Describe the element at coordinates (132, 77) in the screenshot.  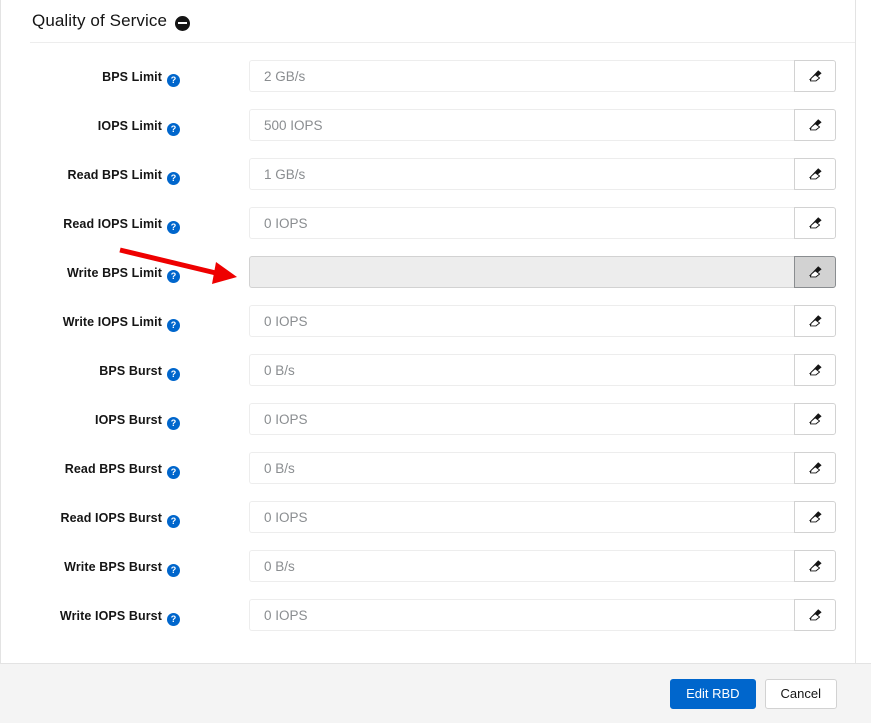
I see `row-label-text: BPS Limit` at that location.